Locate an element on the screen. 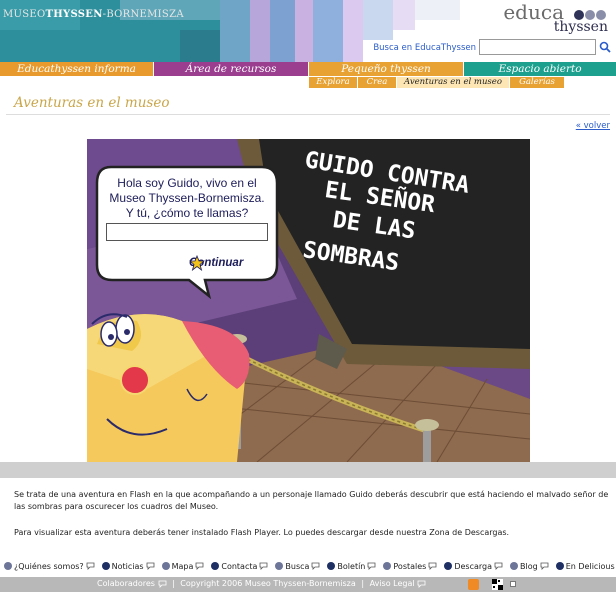 Image resolution: width=616 pixels, height=592 pixels. footer-link-busca: Busca is located at coordinates (297, 566).